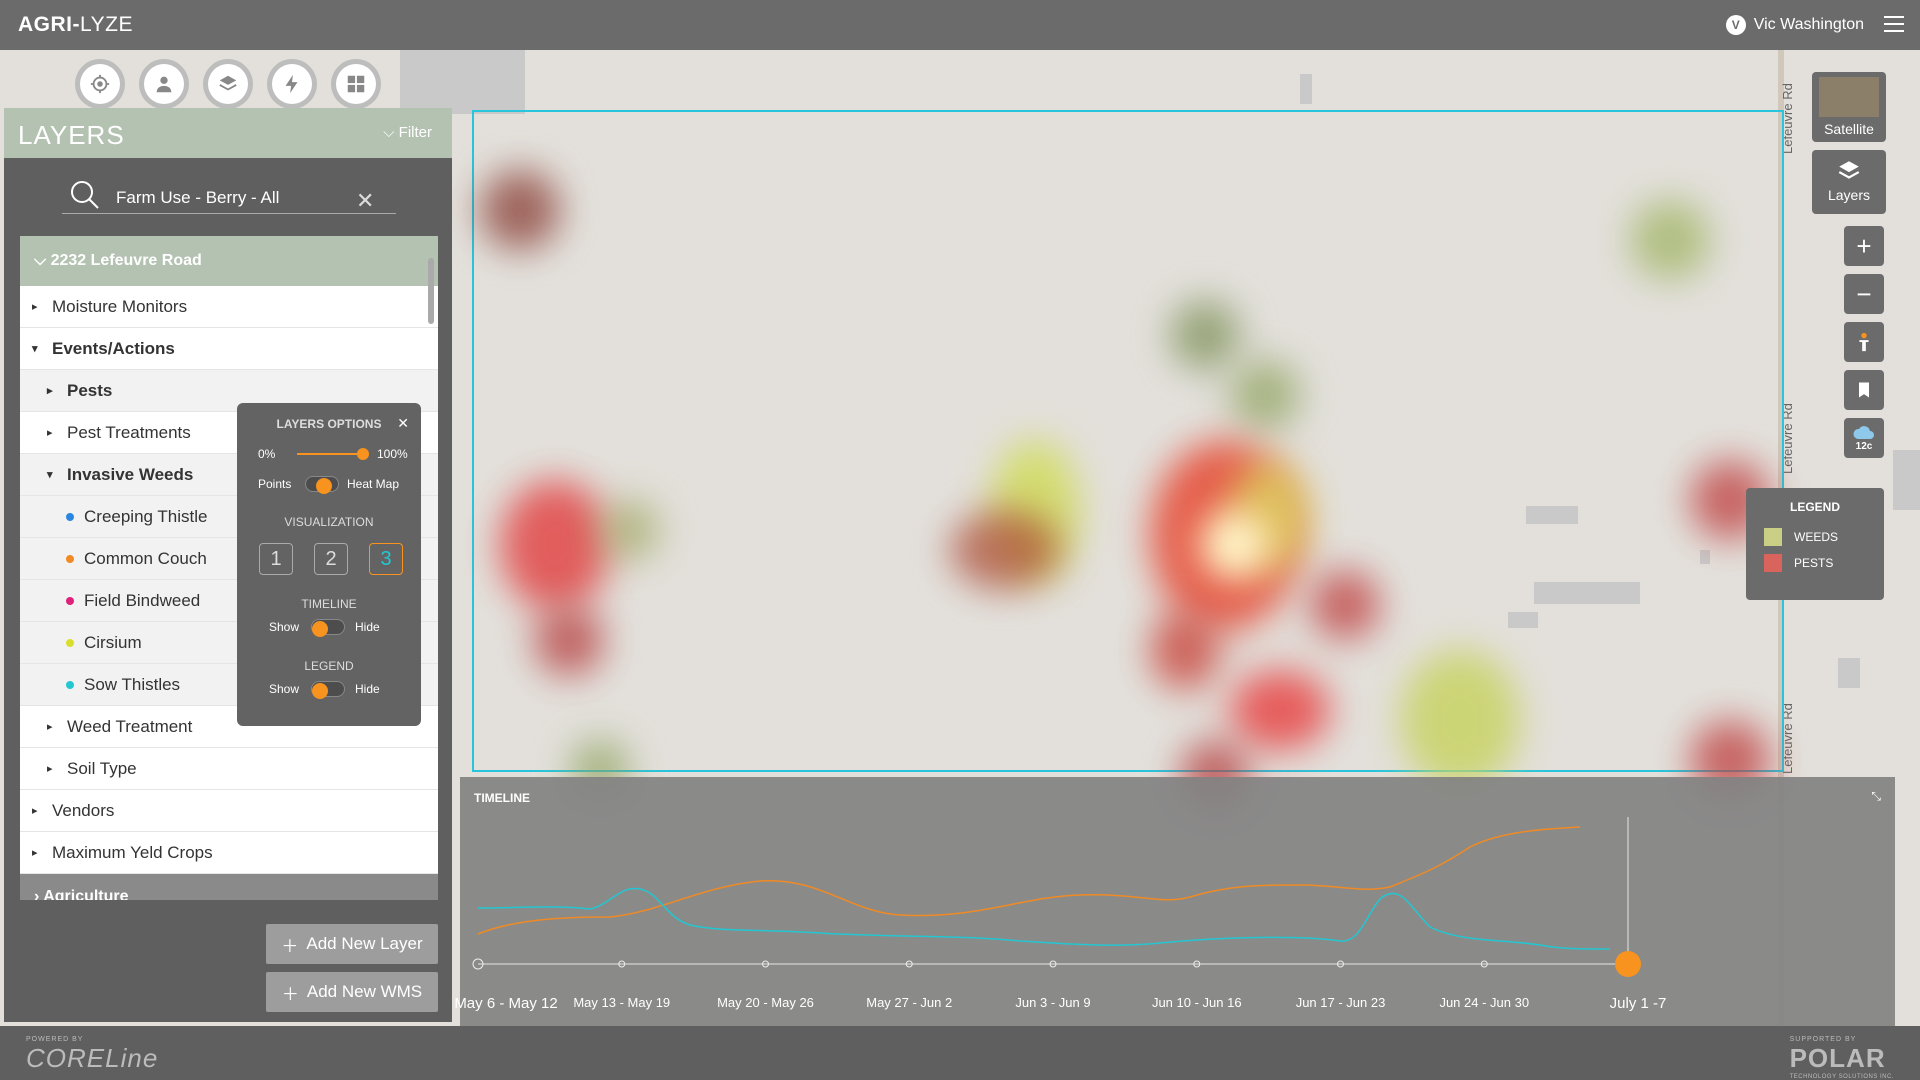 The image size is (1920, 1080). I want to click on add-new-wms-button: ＋ Add New WMS, so click(352, 992).